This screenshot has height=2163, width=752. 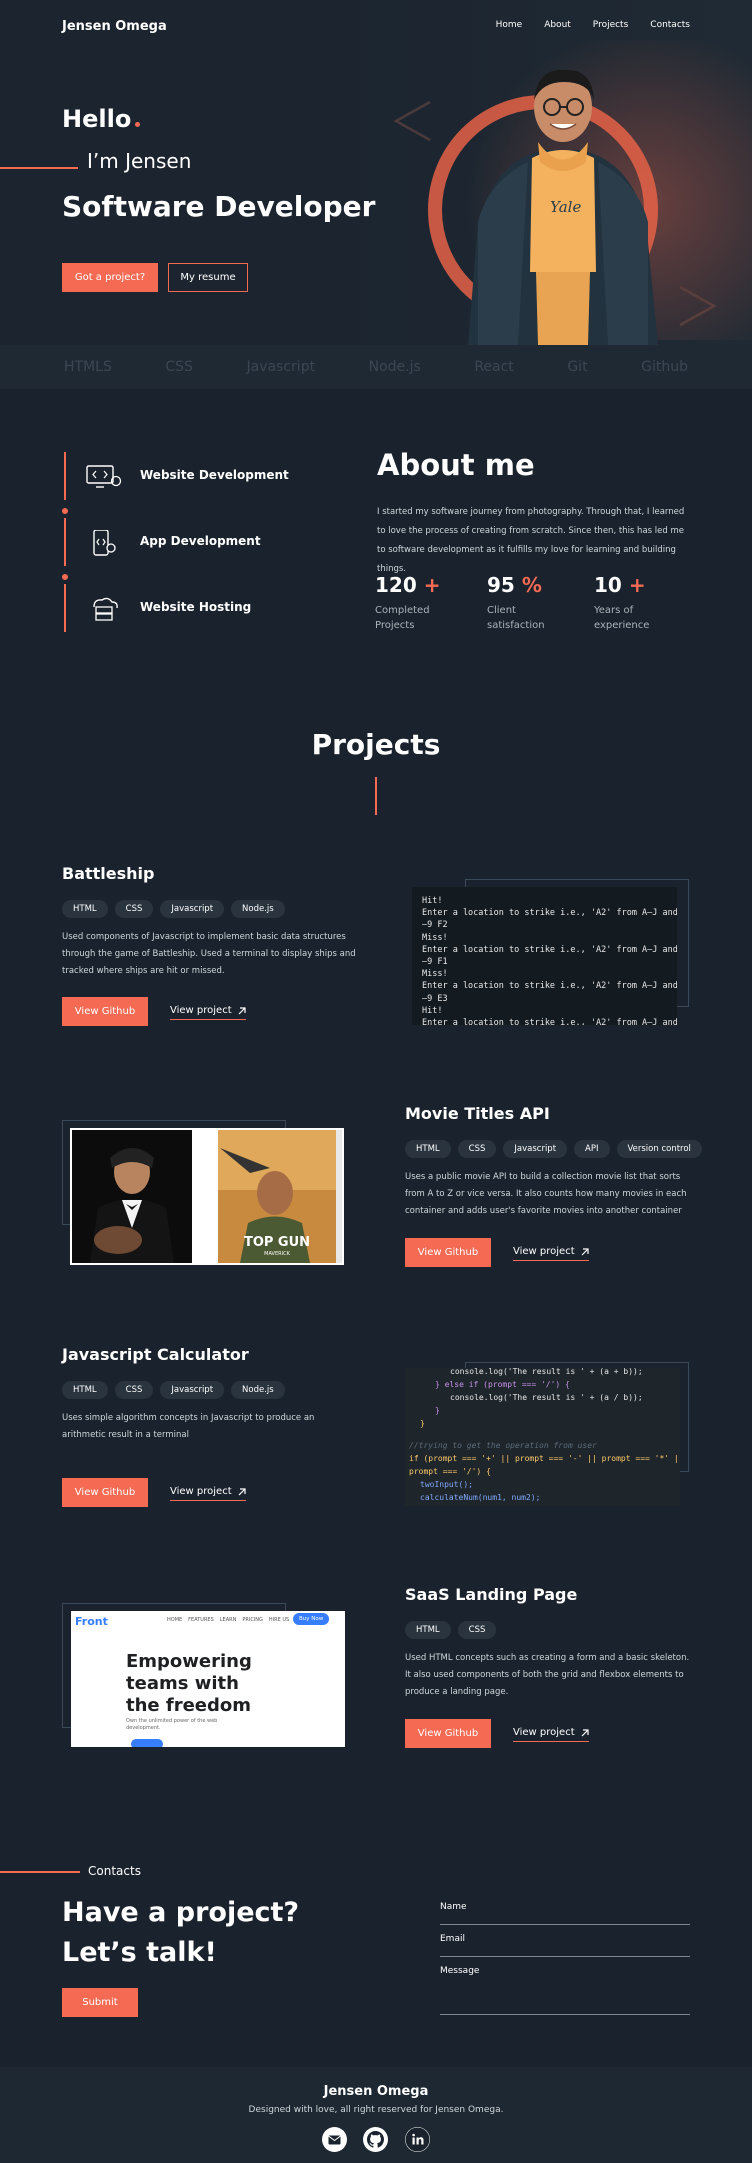 What do you see at coordinates (189, 1683) in the screenshot?
I see `saas-headline: Empowering teams with the freedom` at bounding box center [189, 1683].